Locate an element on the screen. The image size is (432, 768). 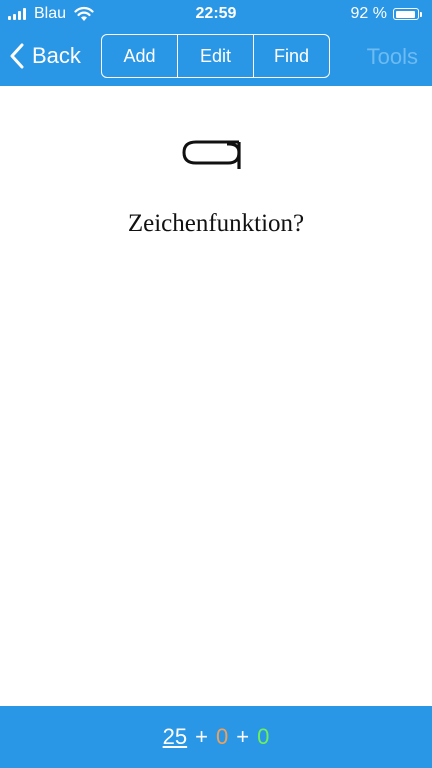
edit-button: Edit is located at coordinates (215, 56).